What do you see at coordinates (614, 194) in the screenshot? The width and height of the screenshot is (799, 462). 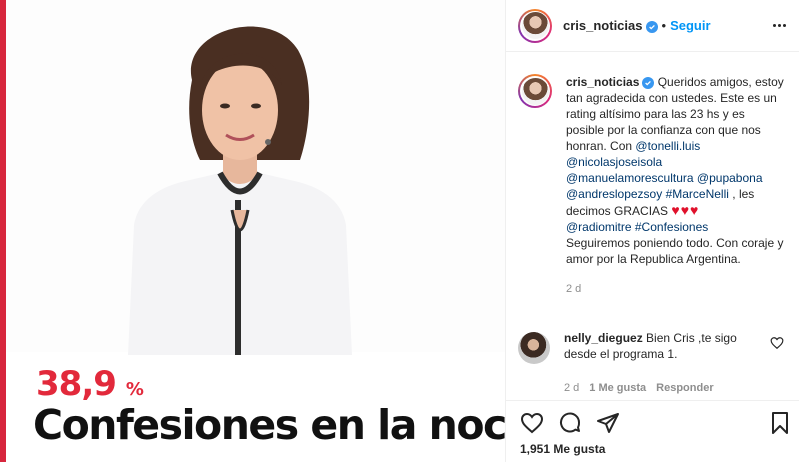 I see `mention-link: @andreslopezsoy` at bounding box center [614, 194].